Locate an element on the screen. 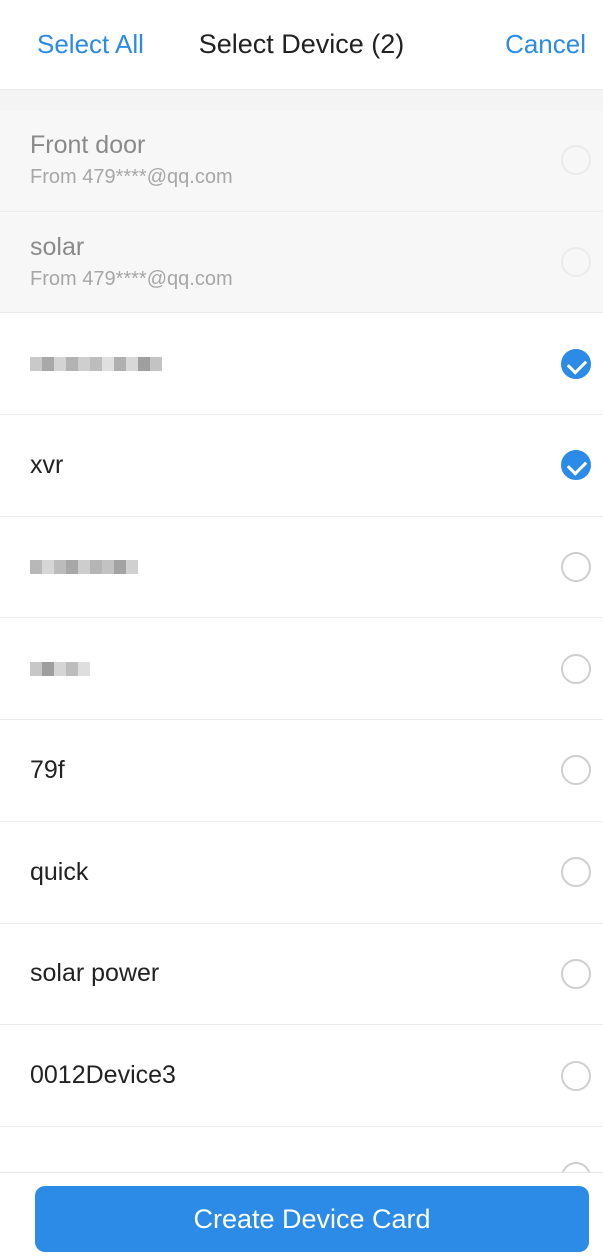  device-name: solar power is located at coordinates (95, 973).